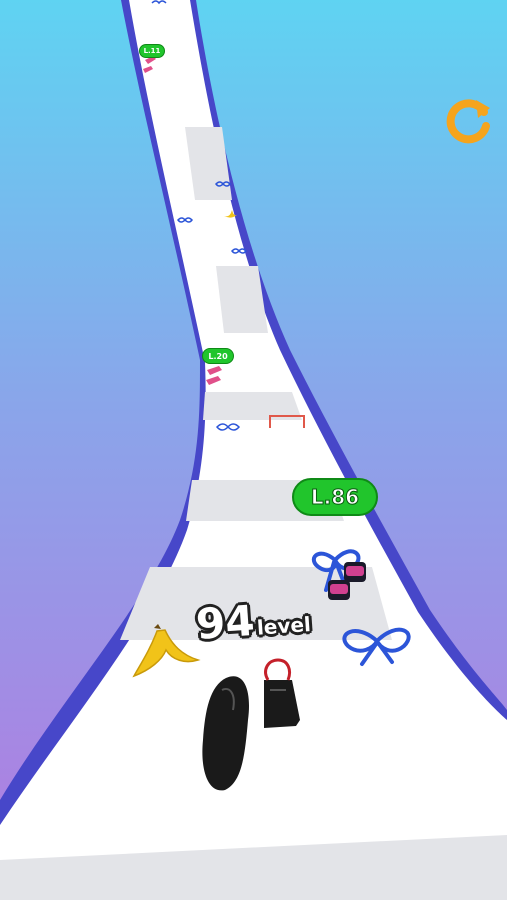 This screenshot has height=900, width=507. I want to click on player-level-label: 94 level, so click(252, 620).